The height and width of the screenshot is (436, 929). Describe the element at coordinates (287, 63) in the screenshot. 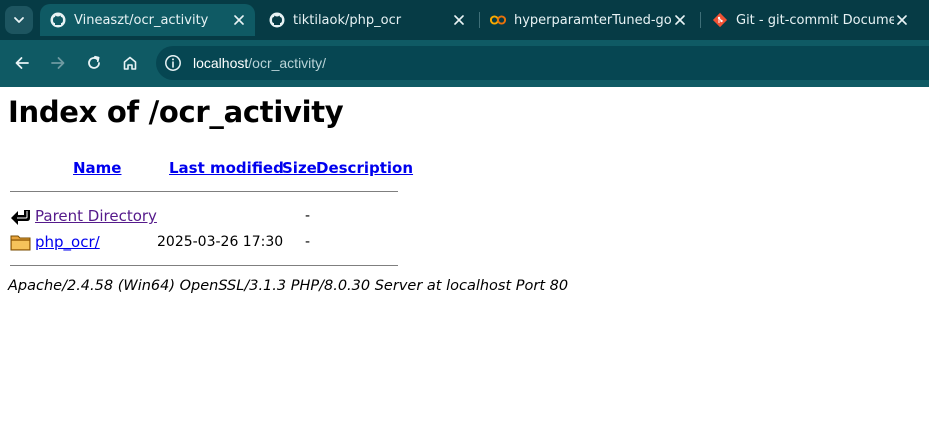

I see `url-path: /ocr_activity/` at that location.